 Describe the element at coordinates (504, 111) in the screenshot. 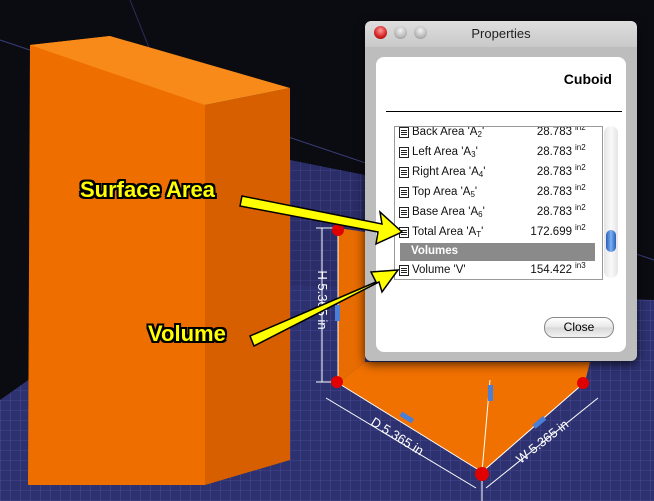

I see `separator` at that location.